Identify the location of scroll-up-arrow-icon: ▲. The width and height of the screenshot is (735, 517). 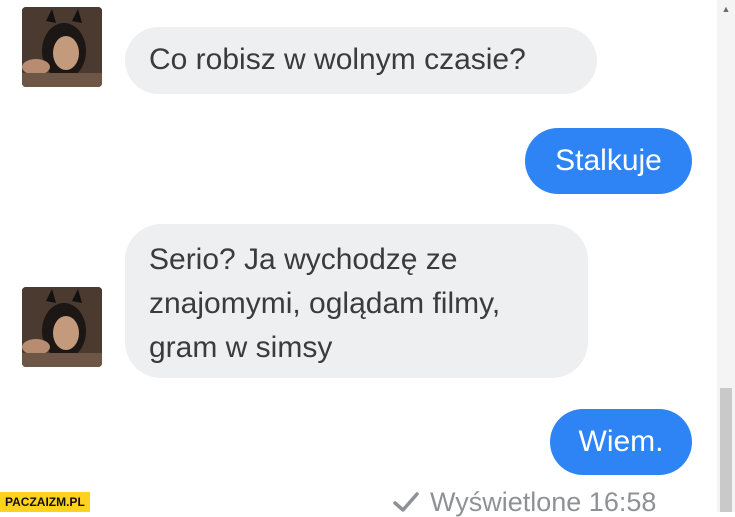
(726, 9).